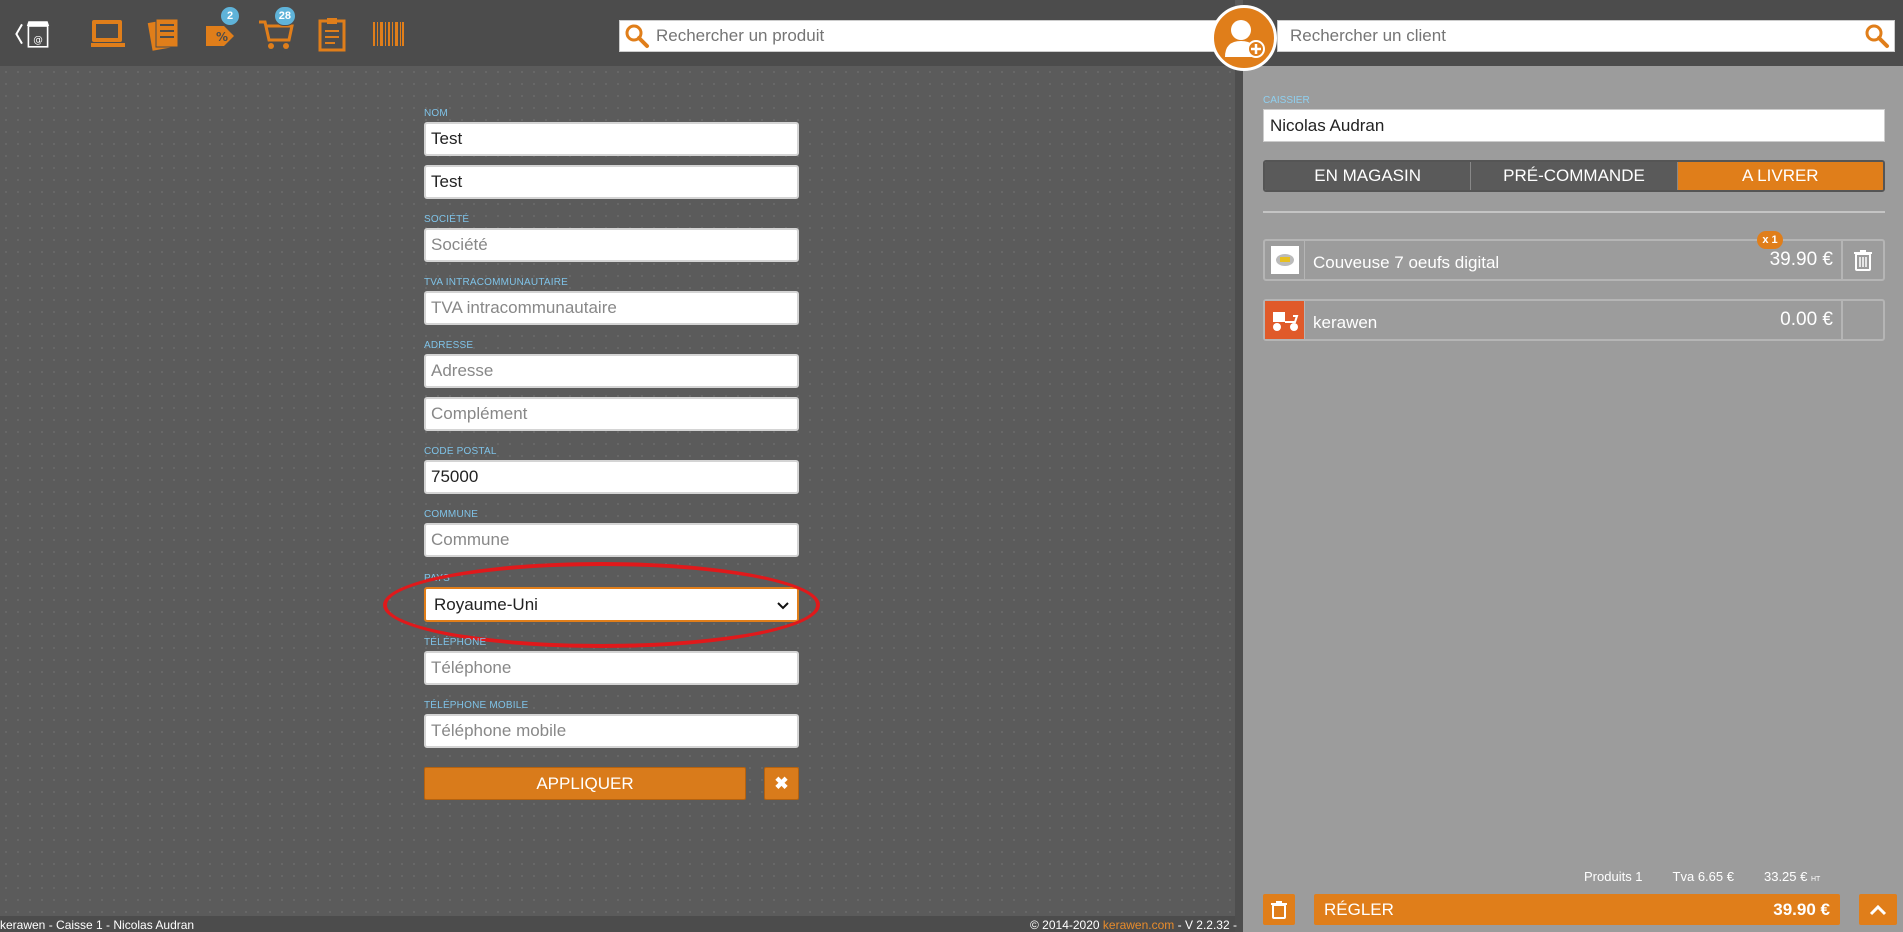 The width and height of the screenshot is (1903, 932). What do you see at coordinates (1066, 925) in the screenshot?
I see `copyright-text: © 2014-2020` at bounding box center [1066, 925].